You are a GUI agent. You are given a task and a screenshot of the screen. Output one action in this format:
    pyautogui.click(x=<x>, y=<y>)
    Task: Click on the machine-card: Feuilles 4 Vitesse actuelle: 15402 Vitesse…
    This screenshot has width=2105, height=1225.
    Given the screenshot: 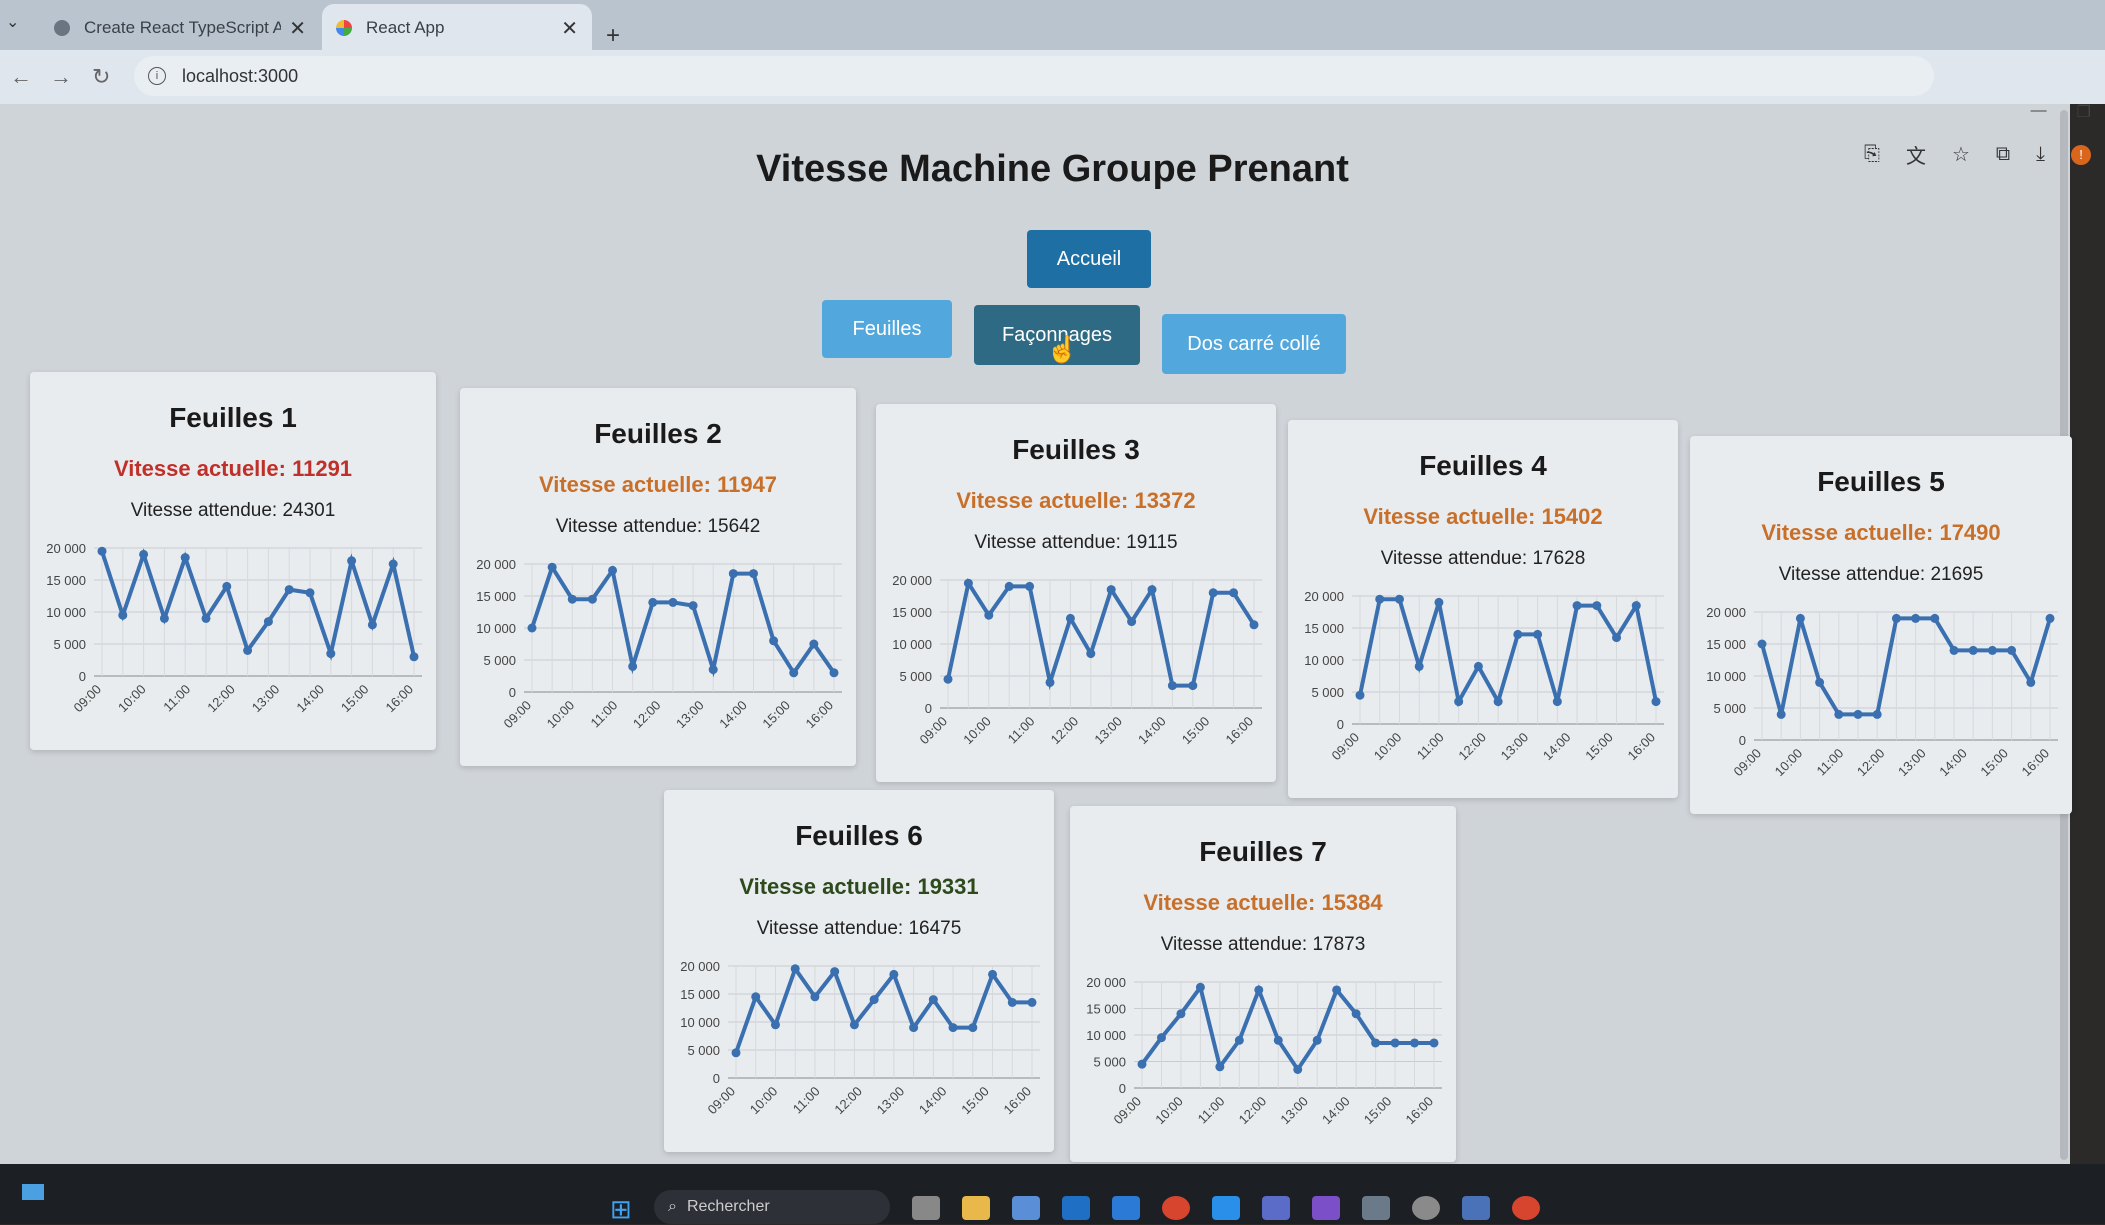 What is the action you would take?
    pyautogui.click(x=1483, y=609)
    